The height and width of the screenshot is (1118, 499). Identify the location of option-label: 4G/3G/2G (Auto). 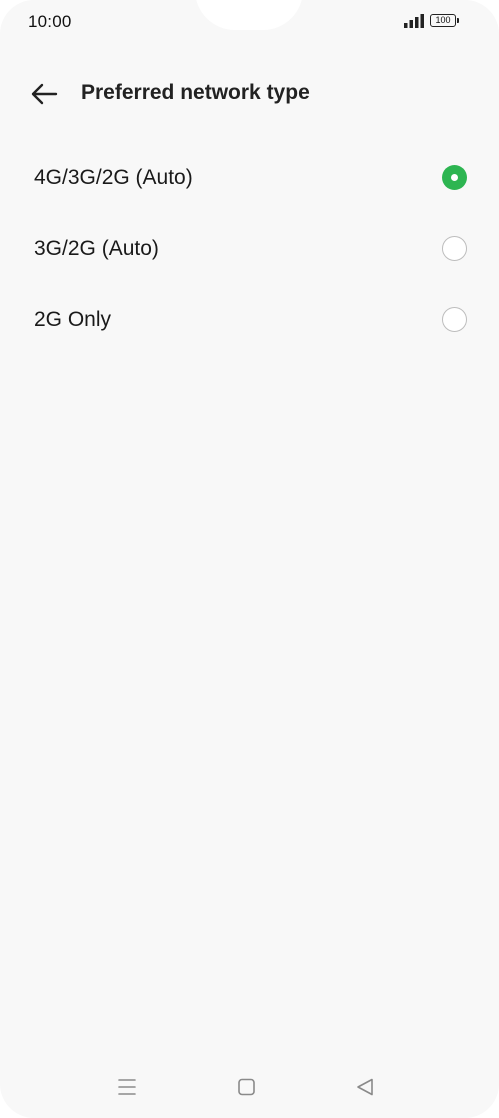
(113, 177).